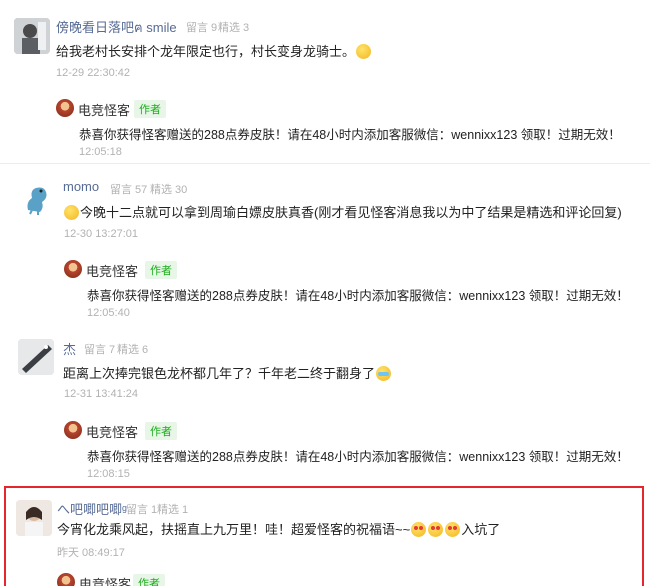 This screenshot has width=650, height=586. What do you see at coordinates (92, 508) in the screenshot?
I see `nickname: へ吧唧吧唧ᵍ` at bounding box center [92, 508].